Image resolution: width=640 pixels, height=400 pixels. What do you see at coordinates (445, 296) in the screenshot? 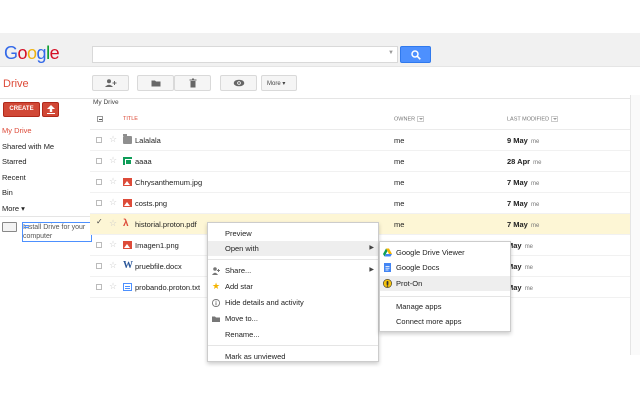
I see `submenu-divider` at bounding box center [445, 296].